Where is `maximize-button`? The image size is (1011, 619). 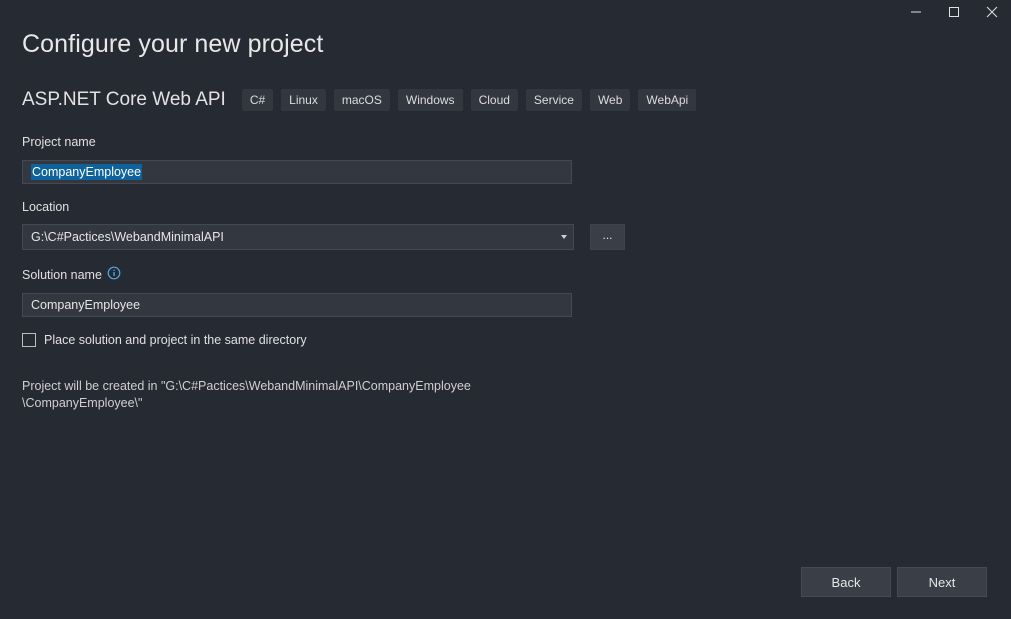 maximize-button is located at coordinates (954, 12).